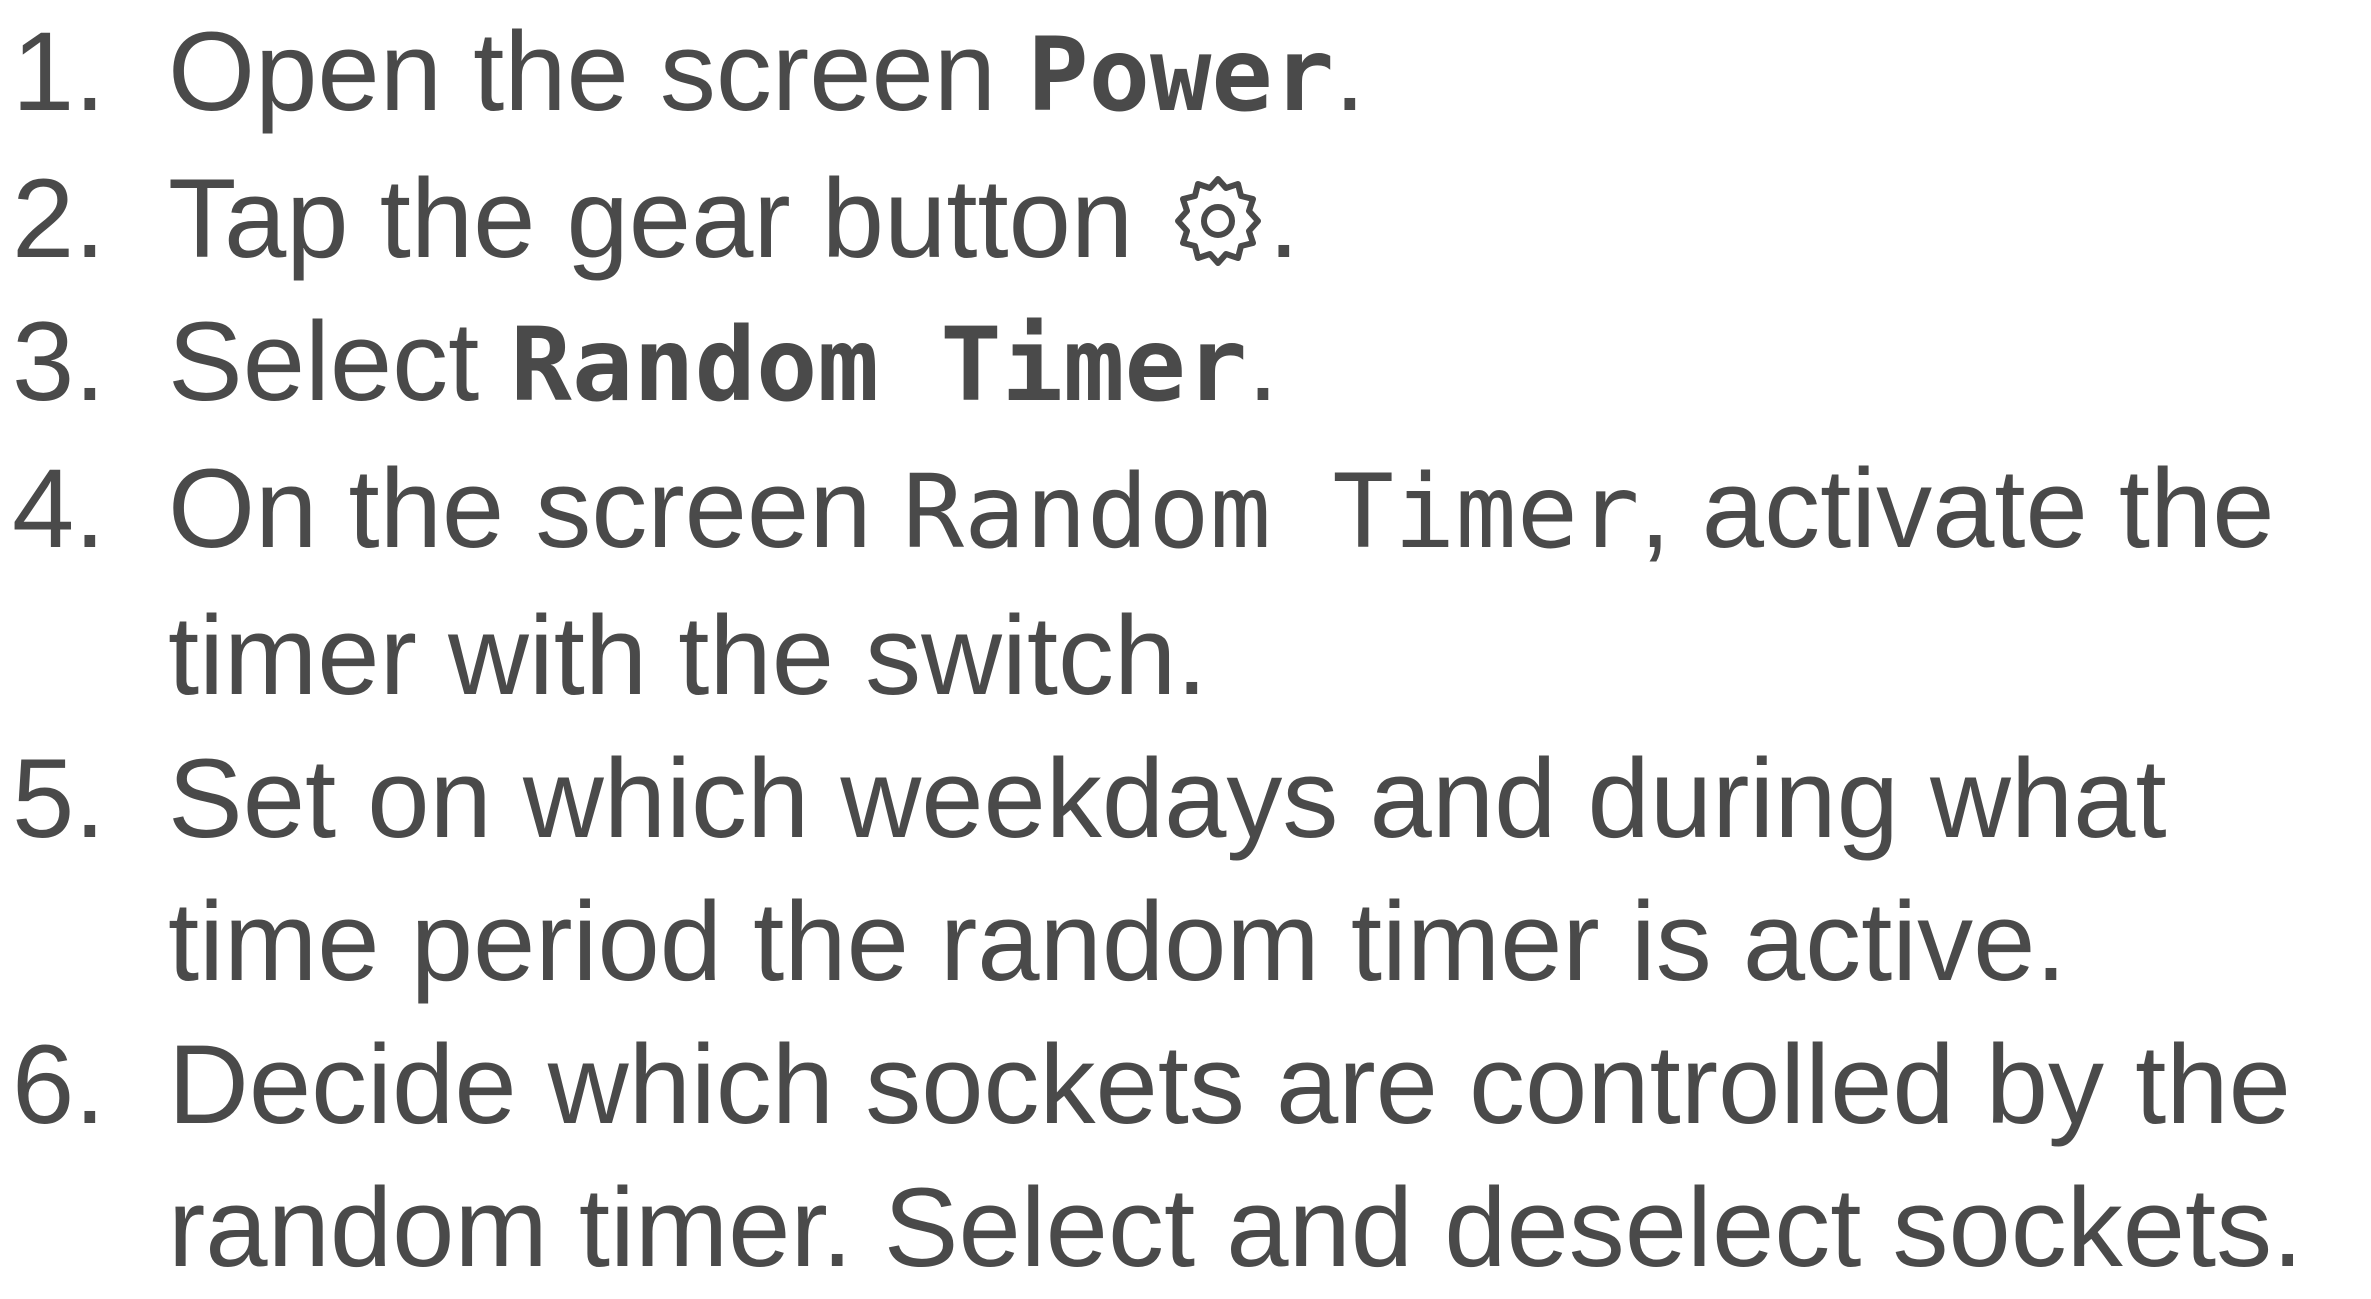 The image size is (2371, 1299). What do you see at coordinates (59, 798) in the screenshot?
I see `step-number: 5.` at bounding box center [59, 798].